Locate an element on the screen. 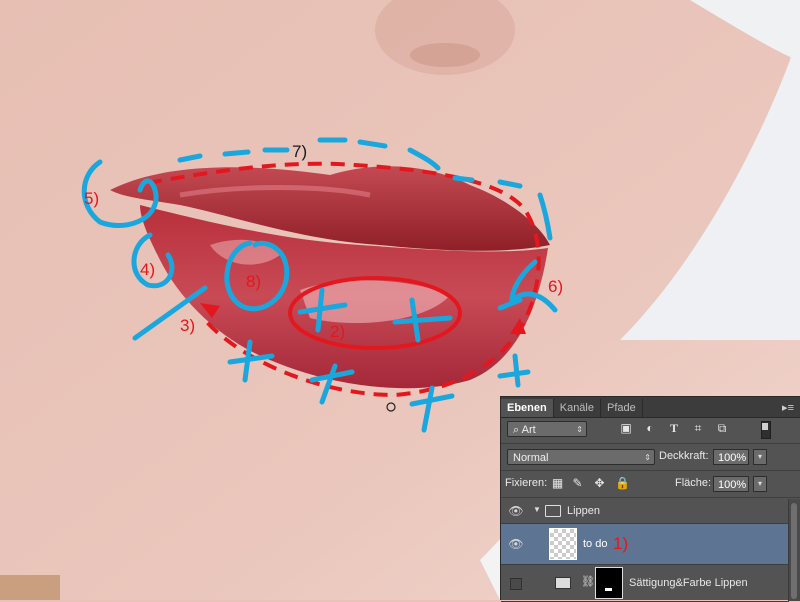 The height and width of the screenshot is (602, 800). visibility-toggle-off is located at coordinates (516, 584).